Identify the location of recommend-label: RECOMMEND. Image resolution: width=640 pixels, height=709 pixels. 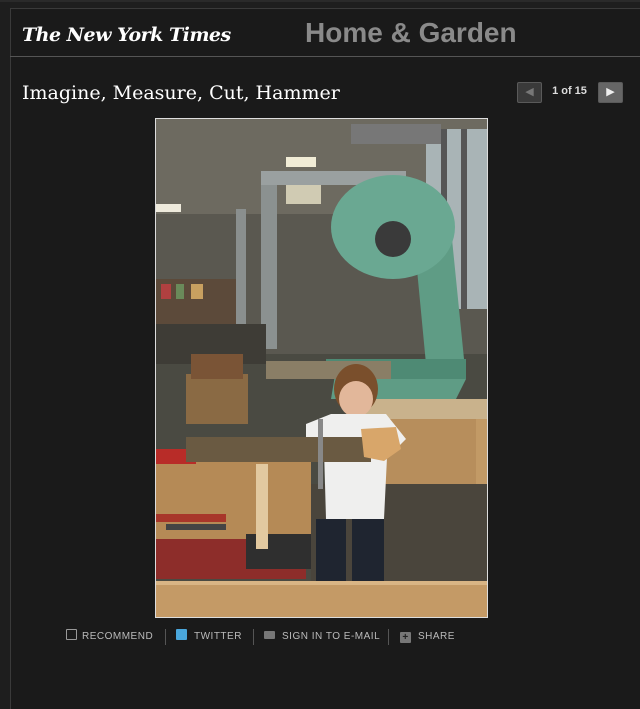
(118, 636).